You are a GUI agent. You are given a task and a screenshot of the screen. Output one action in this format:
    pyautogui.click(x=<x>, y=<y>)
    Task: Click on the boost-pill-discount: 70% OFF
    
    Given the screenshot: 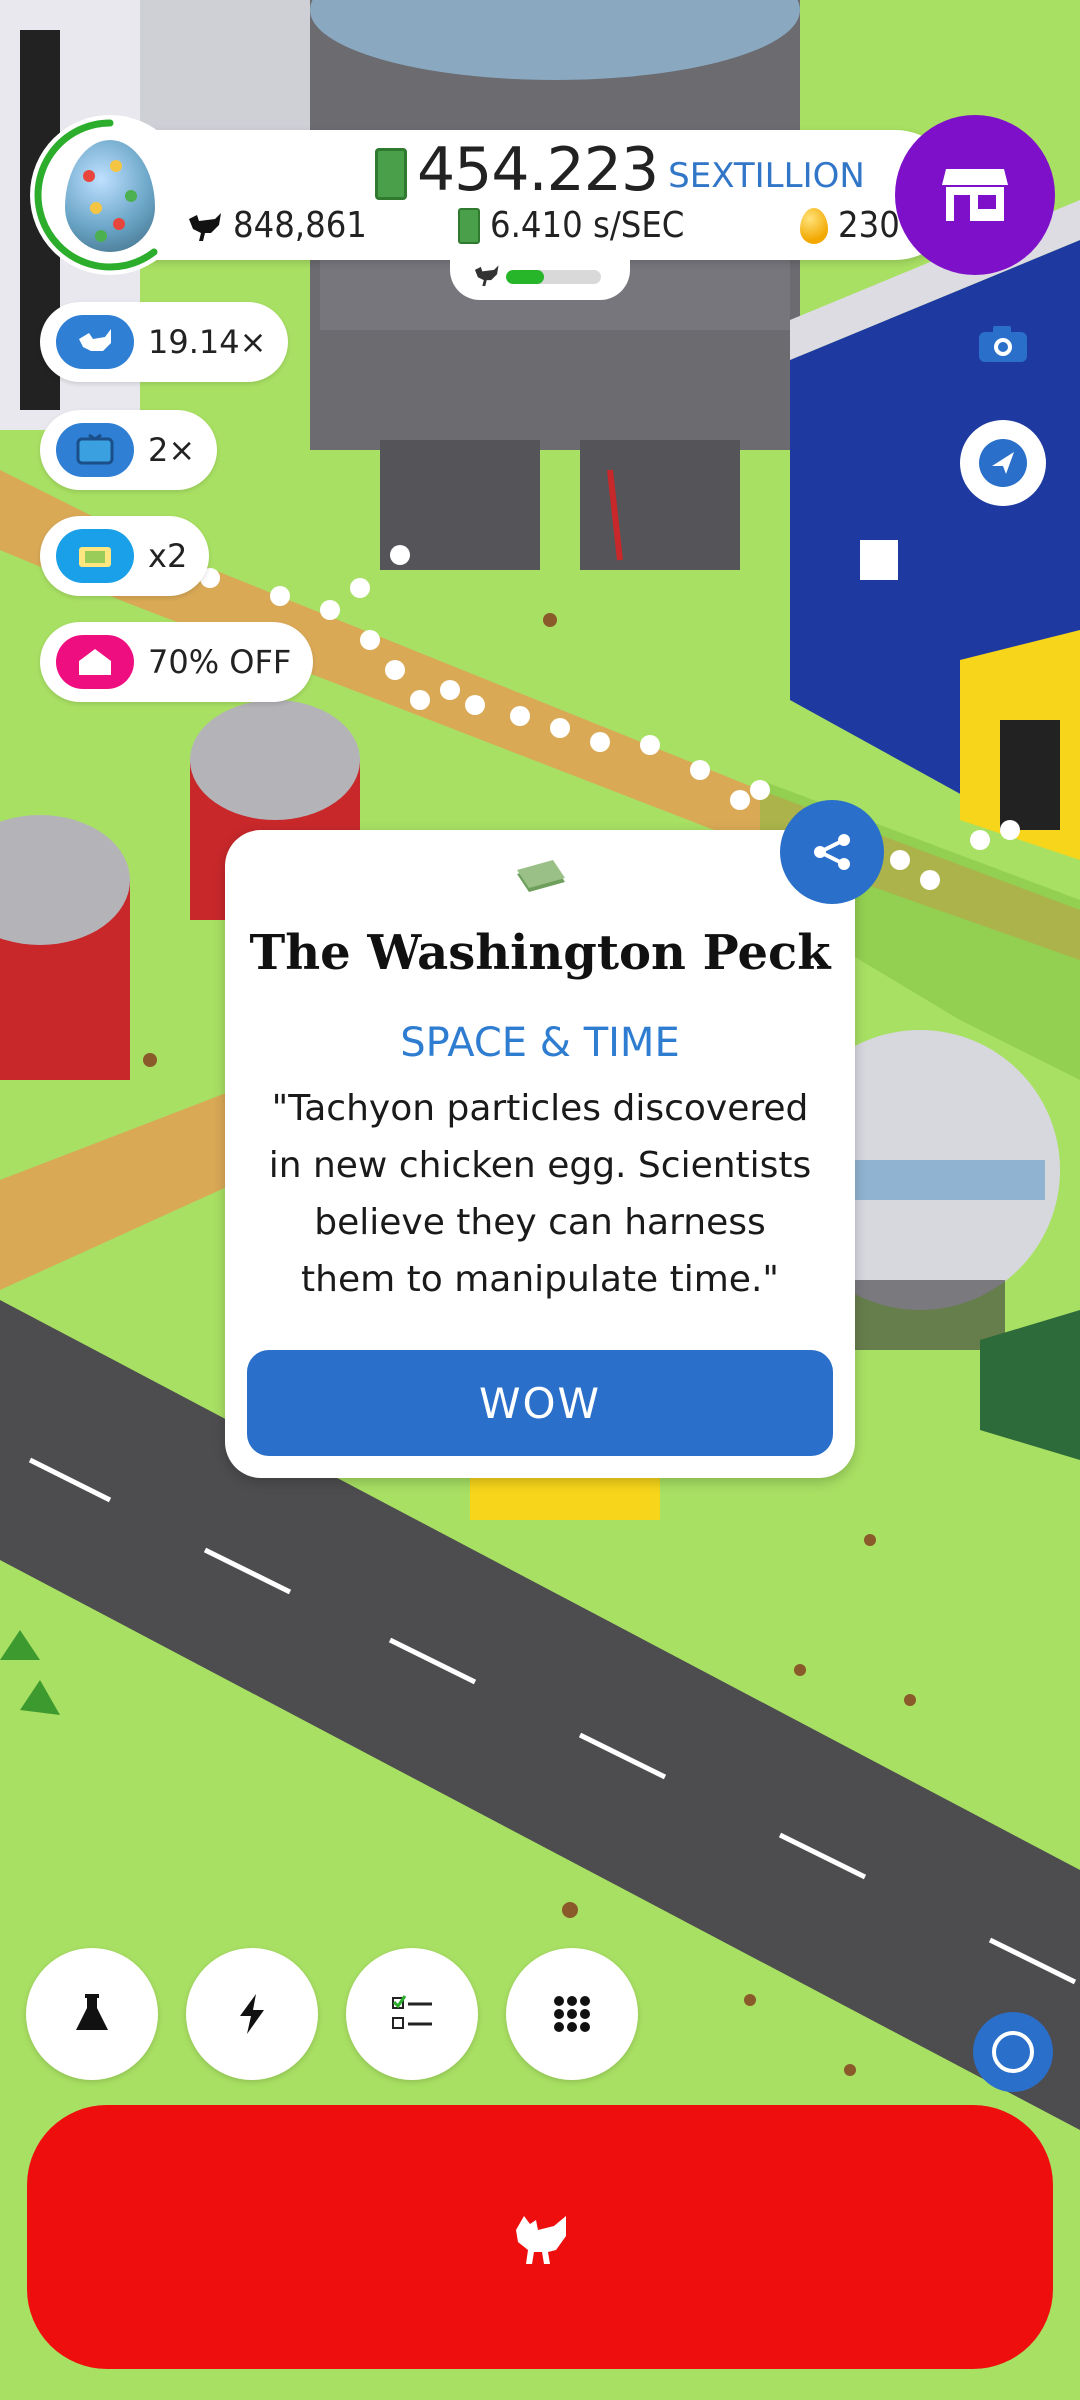 What is the action you would take?
    pyautogui.click(x=177, y=662)
    